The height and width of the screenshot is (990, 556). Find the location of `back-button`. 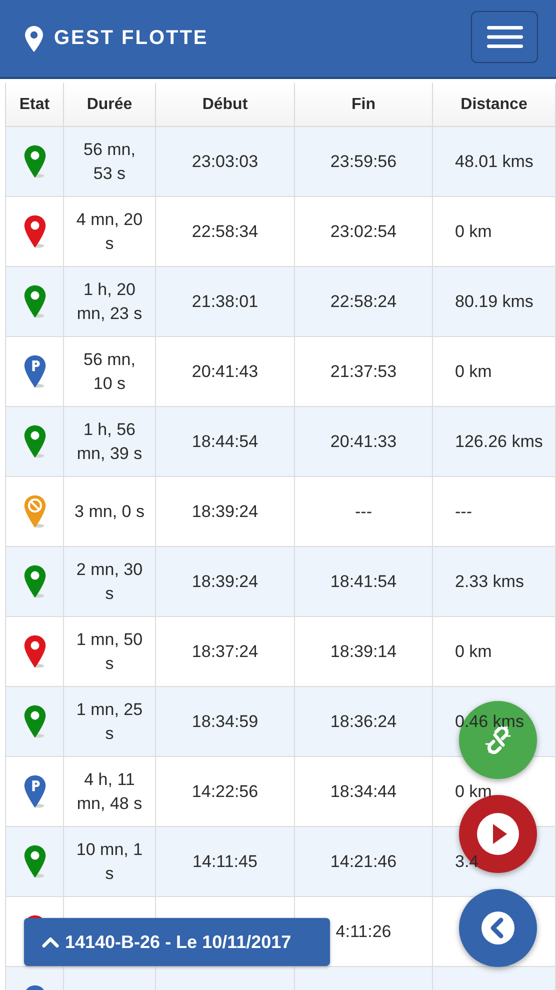

back-button is located at coordinates (498, 928).